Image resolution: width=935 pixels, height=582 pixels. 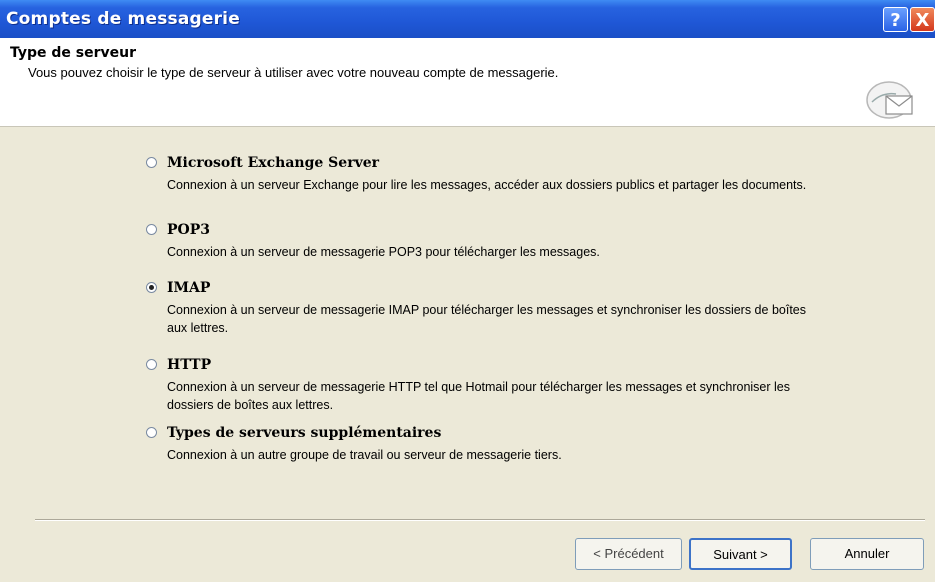 I want to click on option-label: Microsoft Exchange Server, so click(x=273, y=163).